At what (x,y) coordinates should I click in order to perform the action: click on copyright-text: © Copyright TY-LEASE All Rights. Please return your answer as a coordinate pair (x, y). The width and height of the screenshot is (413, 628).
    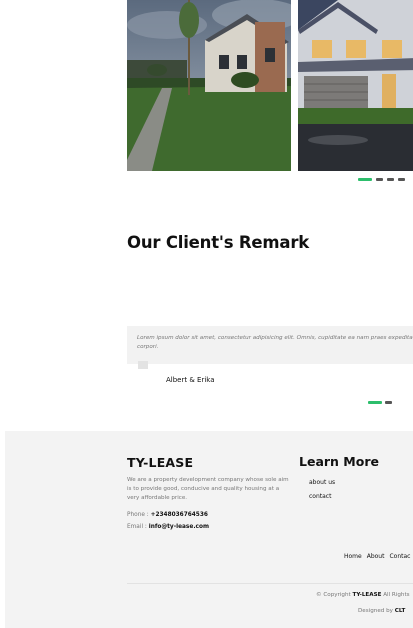
    Looking at the image, I should click on (363, 595).